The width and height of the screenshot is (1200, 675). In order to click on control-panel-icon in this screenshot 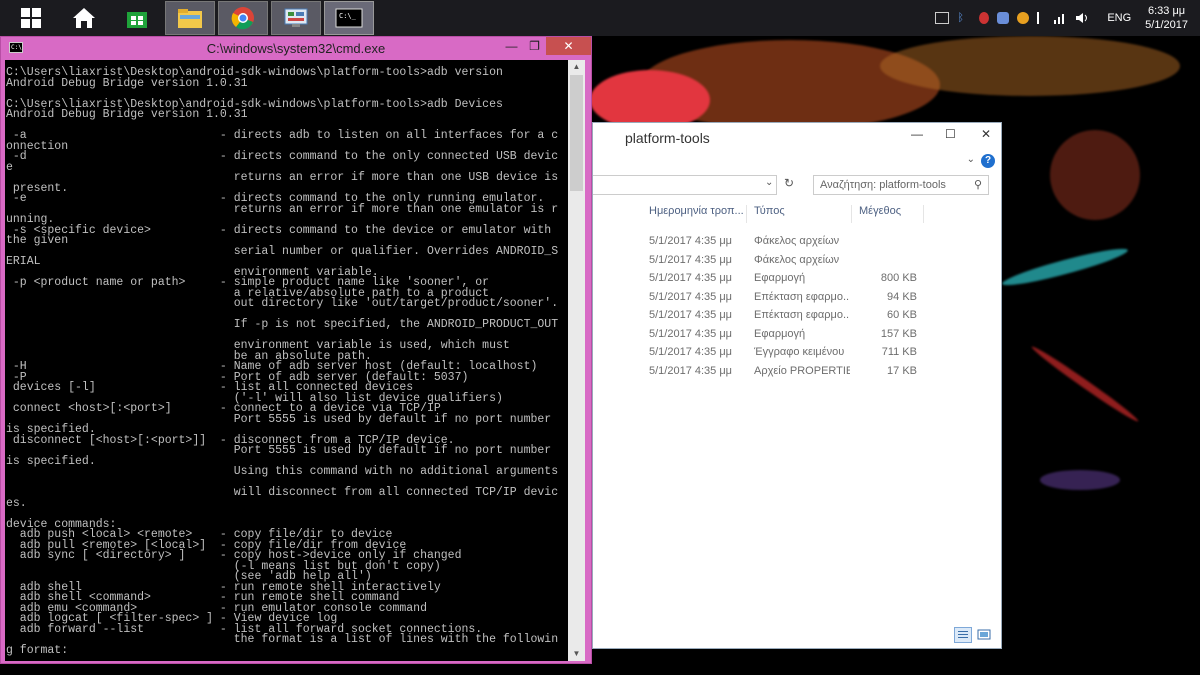, I will do `click(296, 17)`.